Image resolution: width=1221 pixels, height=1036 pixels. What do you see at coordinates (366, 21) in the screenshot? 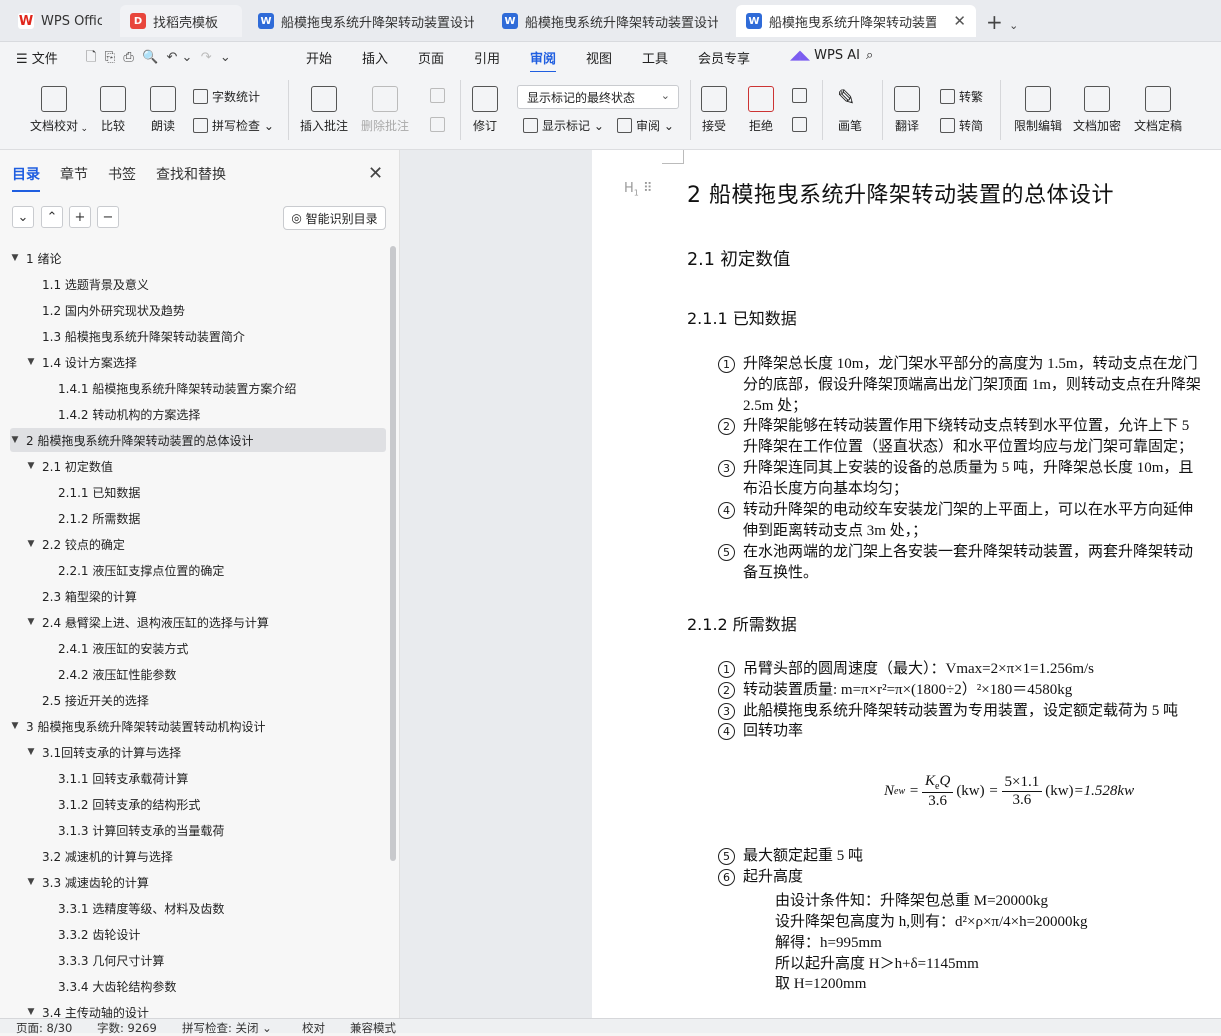
I see `tab-document-1: W 船模拖曳系统升降架转动装置设计 任` at bounding box center [366, 21].